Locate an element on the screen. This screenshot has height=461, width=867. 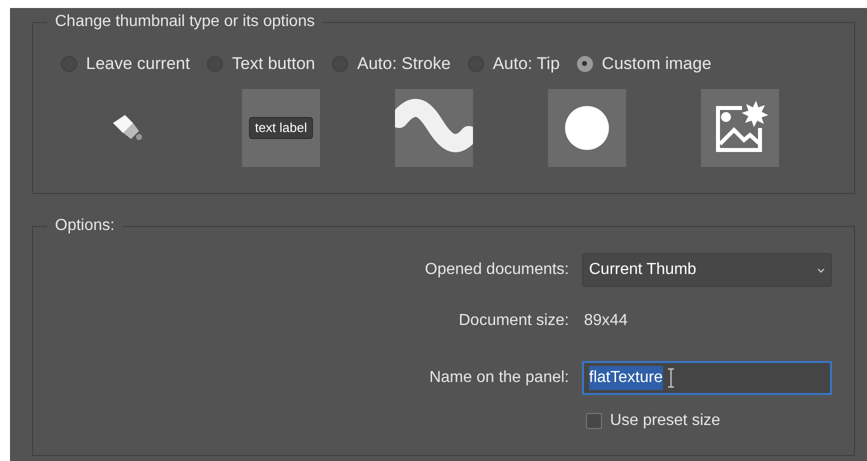
text-thumbnail: text label is located at coordinates (281, 127).